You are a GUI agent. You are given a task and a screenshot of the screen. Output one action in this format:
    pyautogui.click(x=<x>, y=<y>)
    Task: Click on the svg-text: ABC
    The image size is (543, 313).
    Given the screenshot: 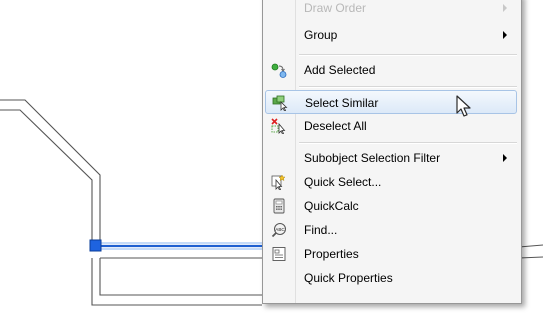 What is the action you would take?
    pyautogui.click(x=280, y=229)
    